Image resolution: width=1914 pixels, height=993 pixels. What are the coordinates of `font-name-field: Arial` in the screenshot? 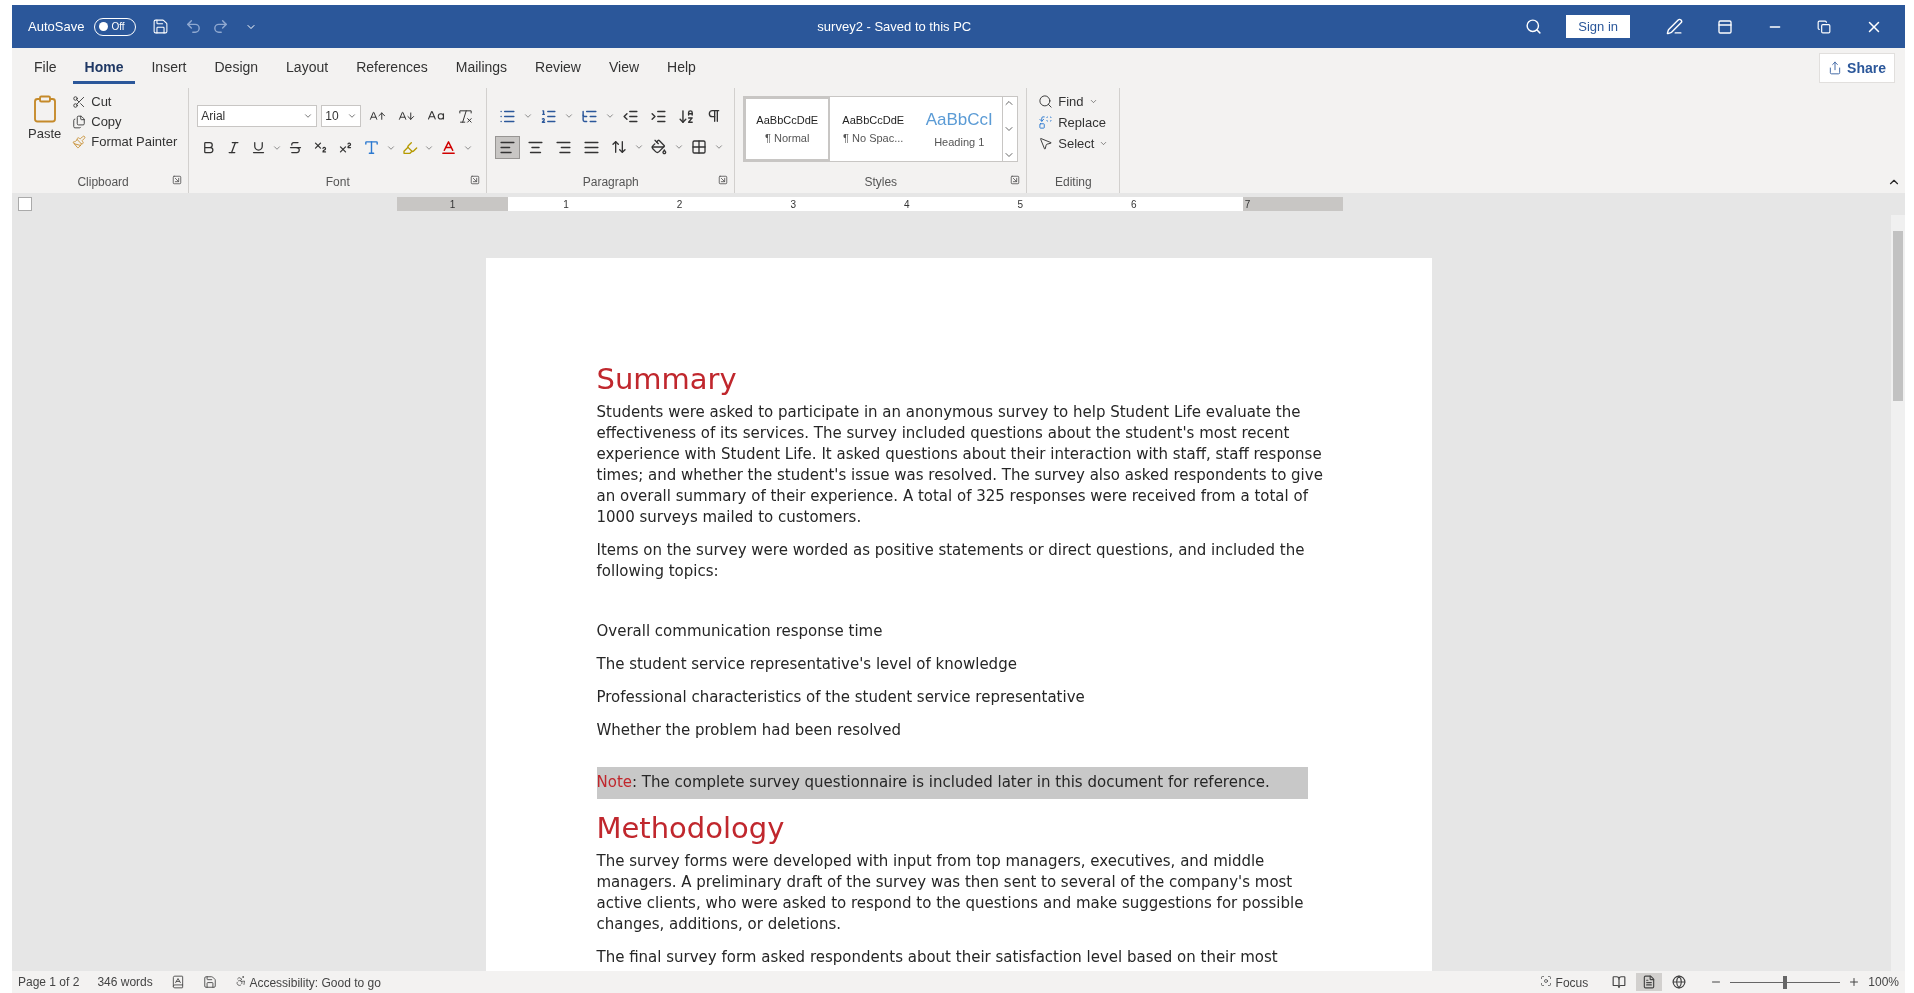 It's located at (257, 116).